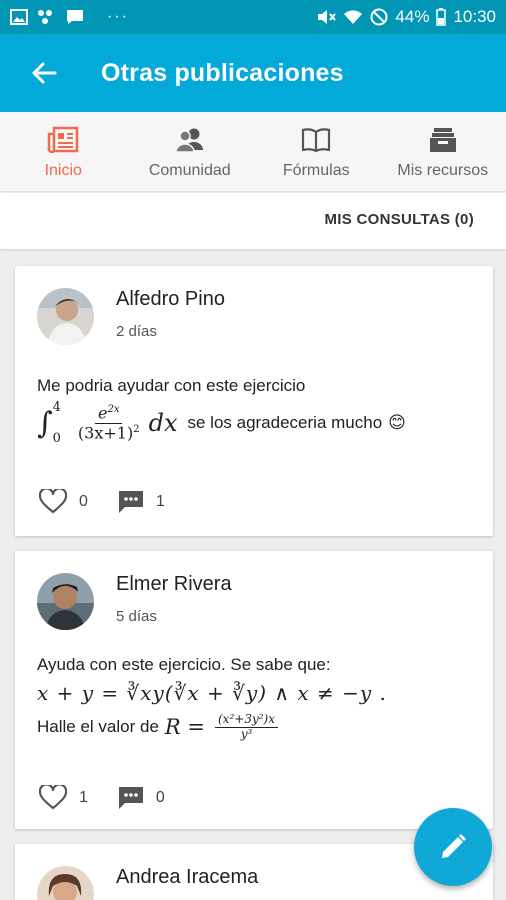 The height and width of the screenshot is (900, 506). Describe the element at coordinates (474, 16) in the screenshot. I see `clock: 10:30` at that location.